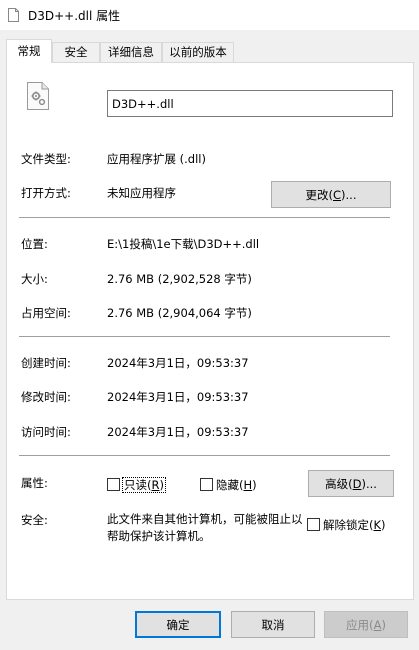 This screenshot has height=650, width=419. What do you see at coordinates (313, 524) in the screenshot?
I see `unblock-checkbox` at bounding box center [313, 524].